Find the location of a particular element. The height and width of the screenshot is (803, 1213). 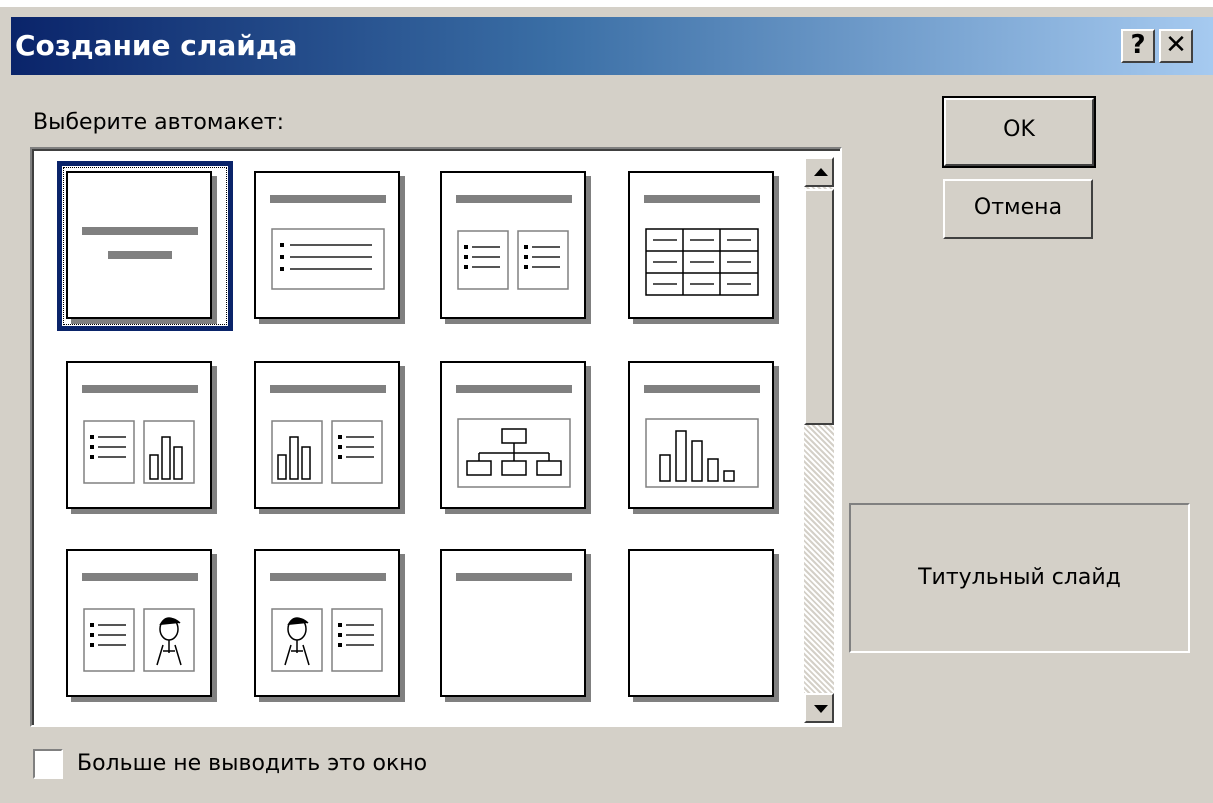

layout-blank is located at coordinates (701, 623).